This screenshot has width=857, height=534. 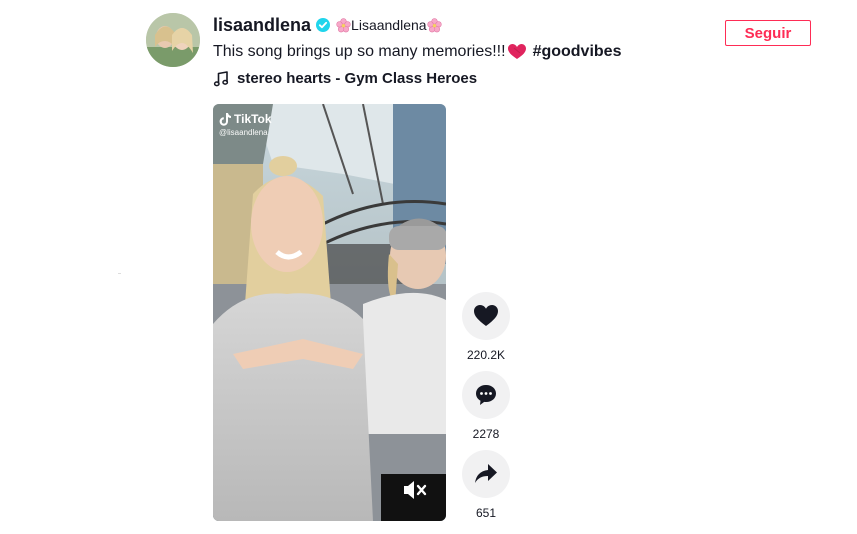 I want to click on share-count: 651, so click(x=486, y=513).